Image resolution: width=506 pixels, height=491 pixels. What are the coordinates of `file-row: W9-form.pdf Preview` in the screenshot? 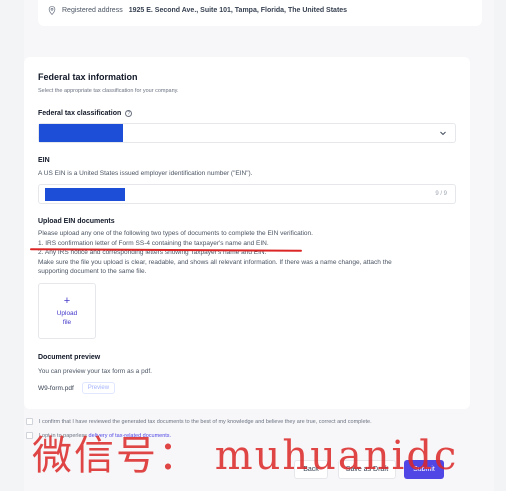 It's located at (77, 388).